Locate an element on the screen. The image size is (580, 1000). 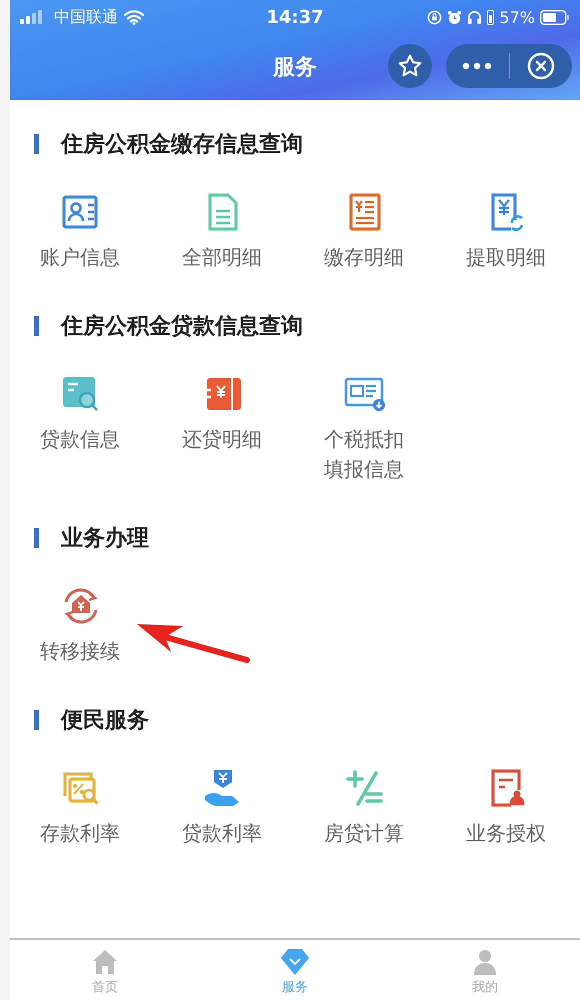
section-title: 住房公积金缴存信息查询 is located at coordinates (182, 144).